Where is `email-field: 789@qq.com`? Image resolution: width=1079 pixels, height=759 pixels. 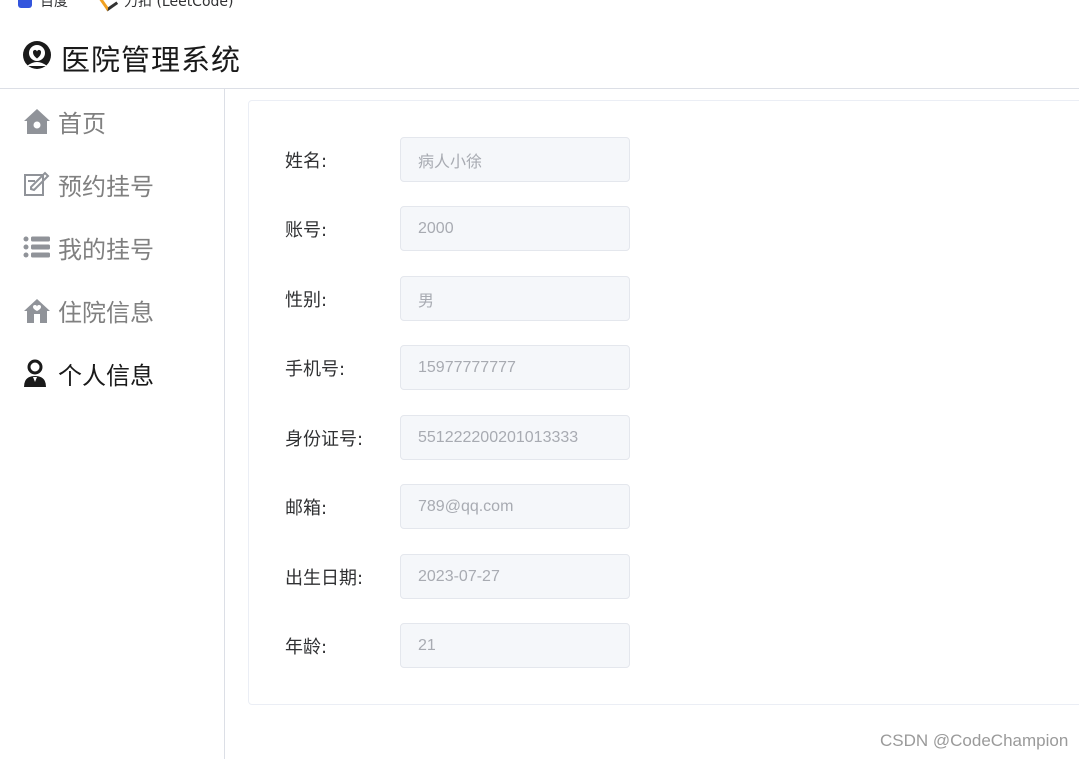 email-field: 789@qq.com is located at coordinates (515, 506).